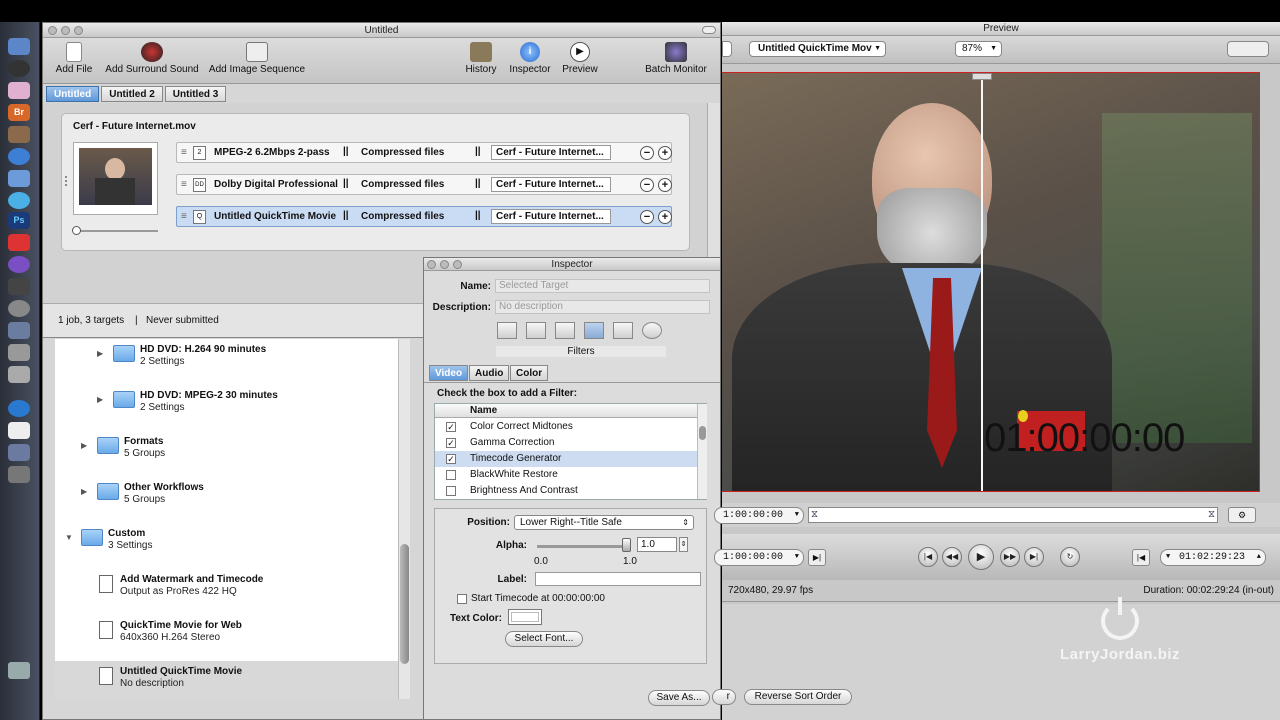 Image resolution: width=1280 pixels, height=720 pixels. What do you see at coordinates (1034, 557) in the screenshot?
I see `go-to-end-button: ▶|` at bounding box center [1034, 557].